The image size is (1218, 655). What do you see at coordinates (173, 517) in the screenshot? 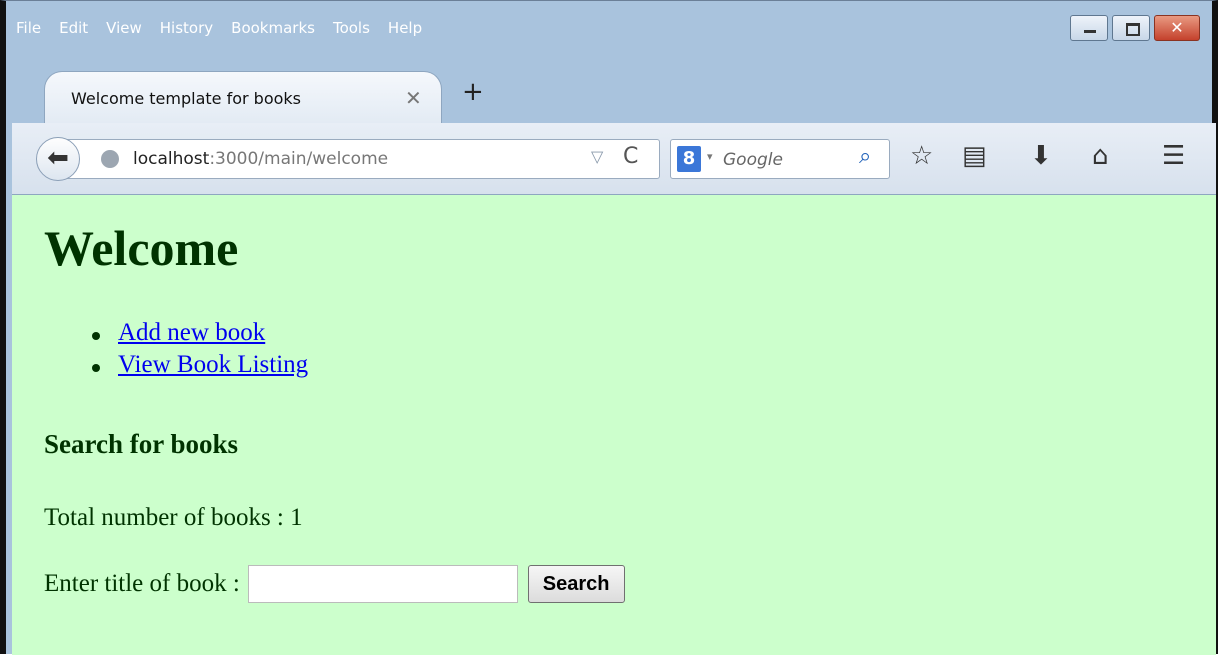
I see `total-books-text: Total number of books : 1` at bounding box center [173, 517].